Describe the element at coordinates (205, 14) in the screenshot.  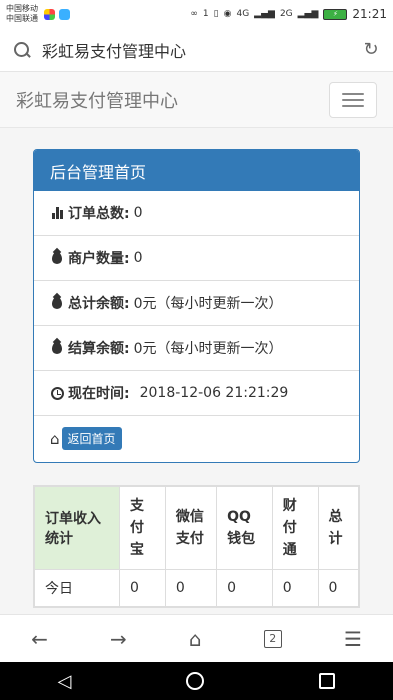
I see `notification-count: 1` at that location.